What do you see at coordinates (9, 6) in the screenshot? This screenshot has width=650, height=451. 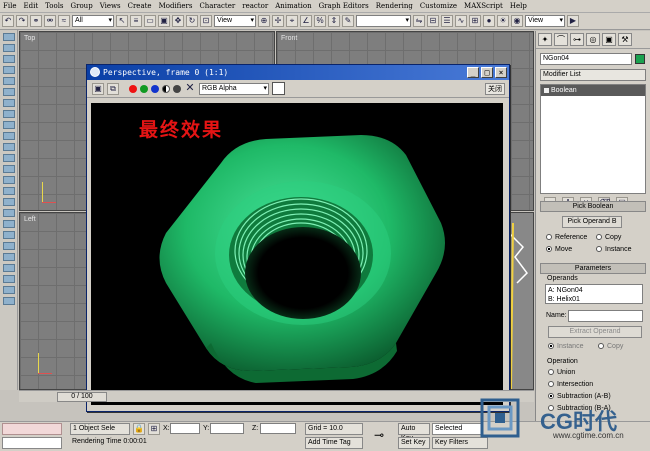 I see `menu-file: File` at bounding box center [9, 6].